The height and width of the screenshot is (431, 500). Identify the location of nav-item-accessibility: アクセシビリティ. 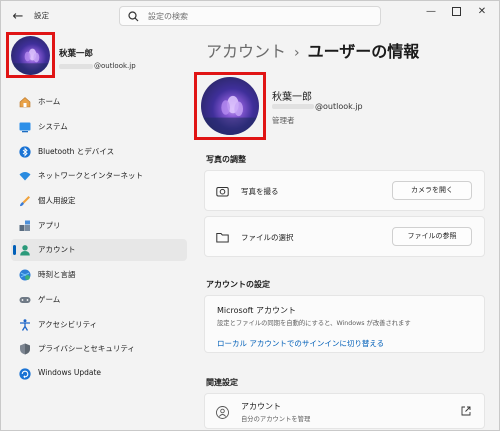
(99, 325).